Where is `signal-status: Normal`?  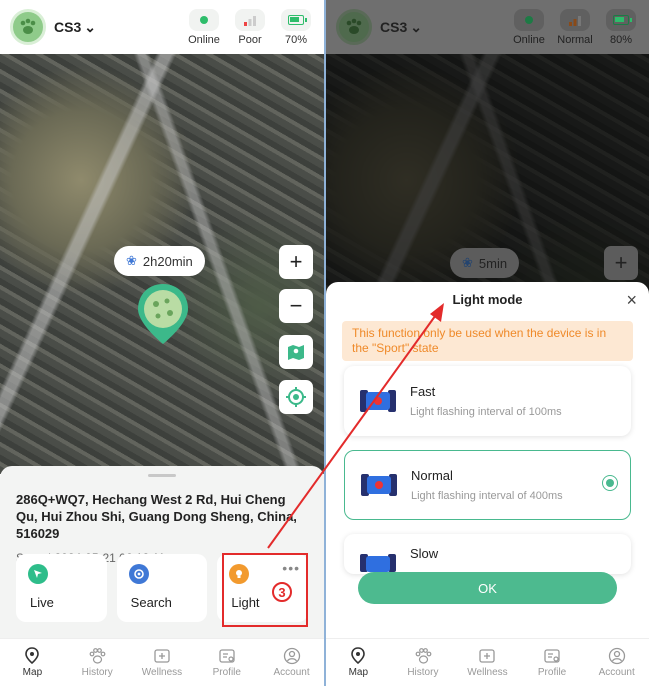
signal-status: Normal is located at coordinates (575, 27).